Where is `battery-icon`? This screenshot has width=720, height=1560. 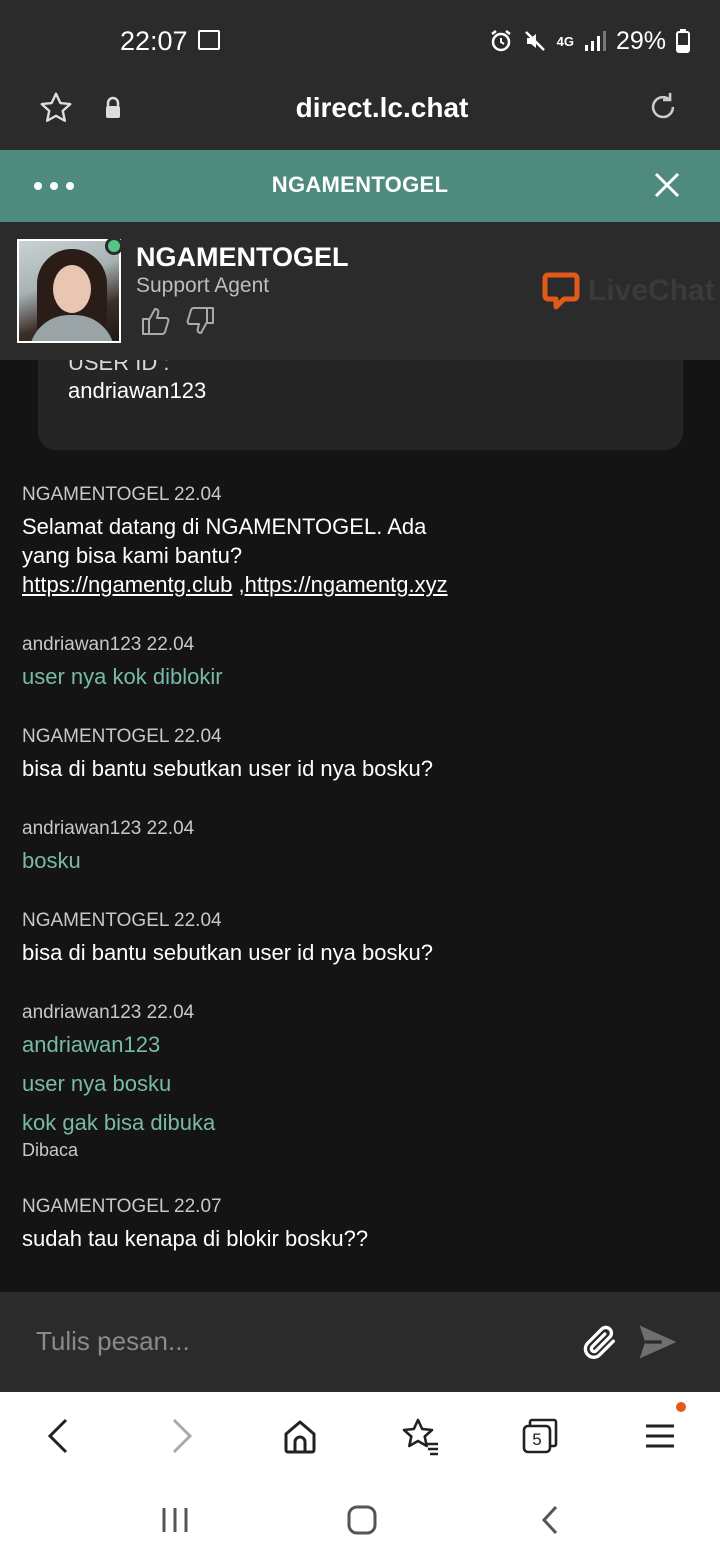 battery-icon is located at coordinates (683, 41).